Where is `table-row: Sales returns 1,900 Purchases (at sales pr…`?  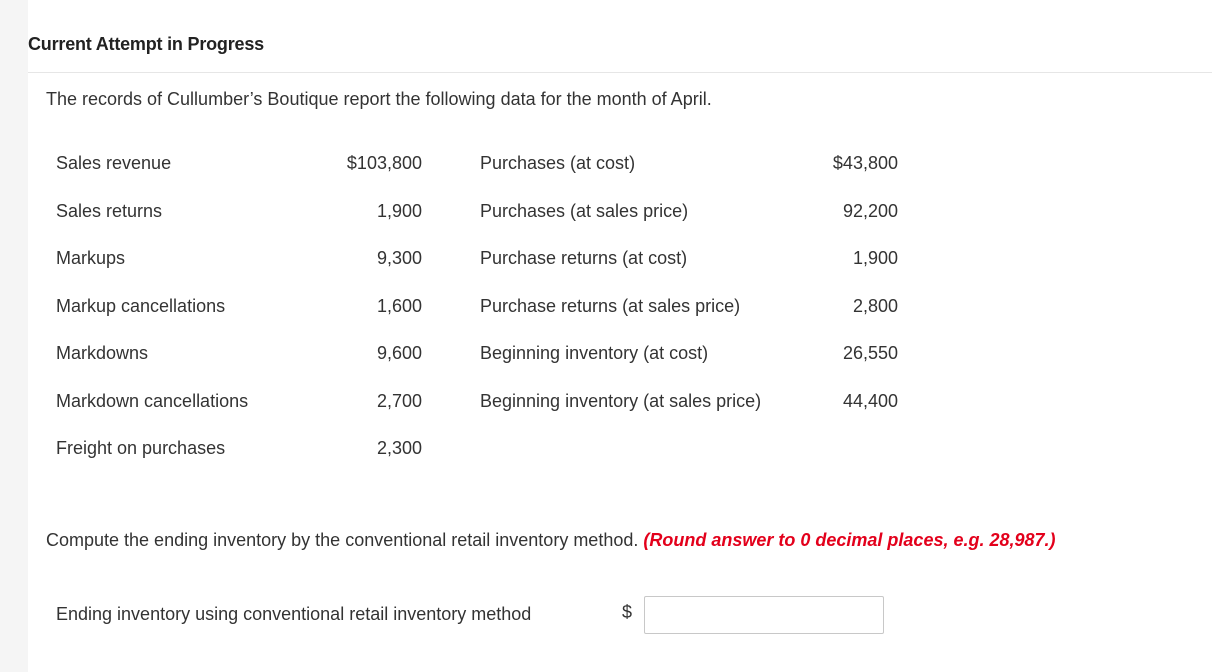 table-row: Sales returns 1,900 Purchases (at sales pr… is located at coordinates (477, 212).